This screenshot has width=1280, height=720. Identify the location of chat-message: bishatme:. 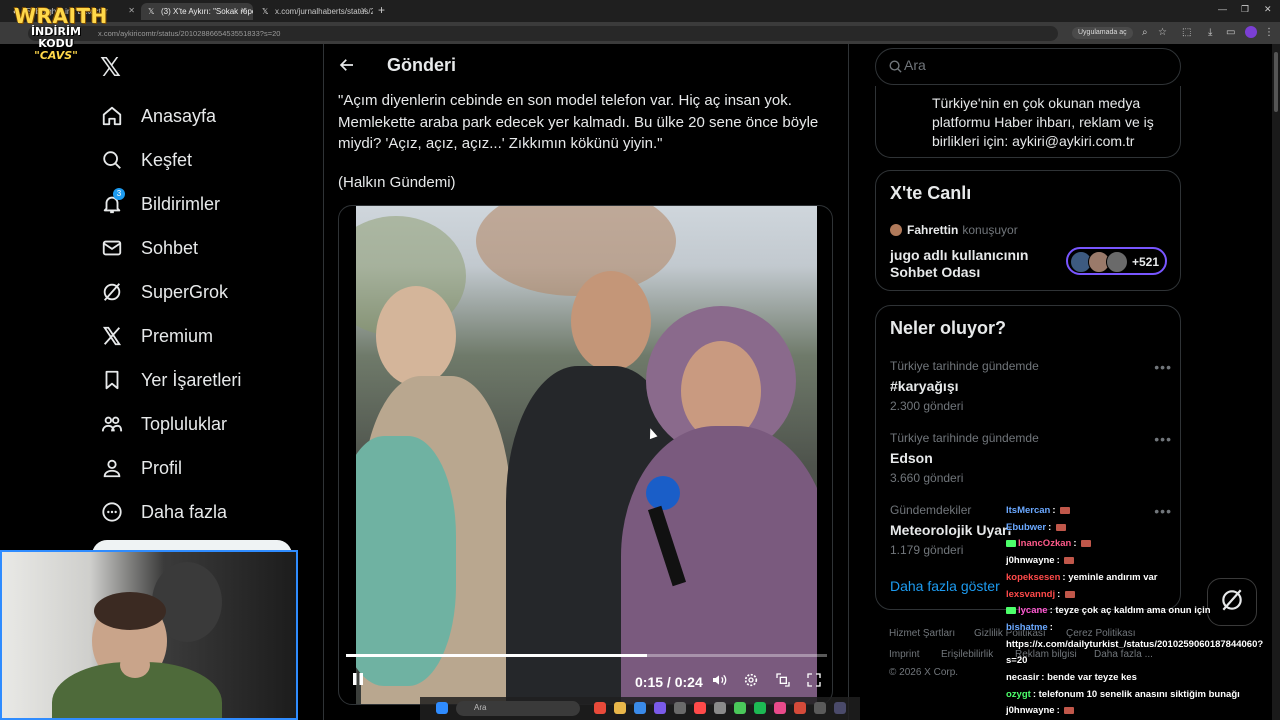
(1029, 627).